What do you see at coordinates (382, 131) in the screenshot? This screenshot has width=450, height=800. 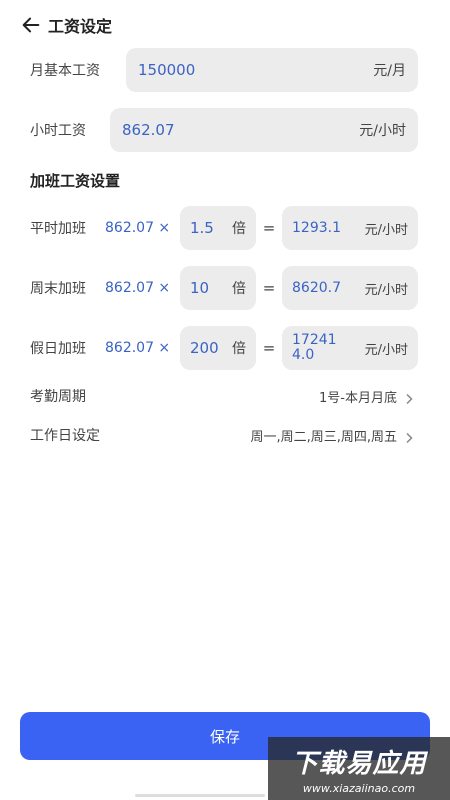 I see `hourly-salary-unit: 元/小时` at bounding box center [382, 131].